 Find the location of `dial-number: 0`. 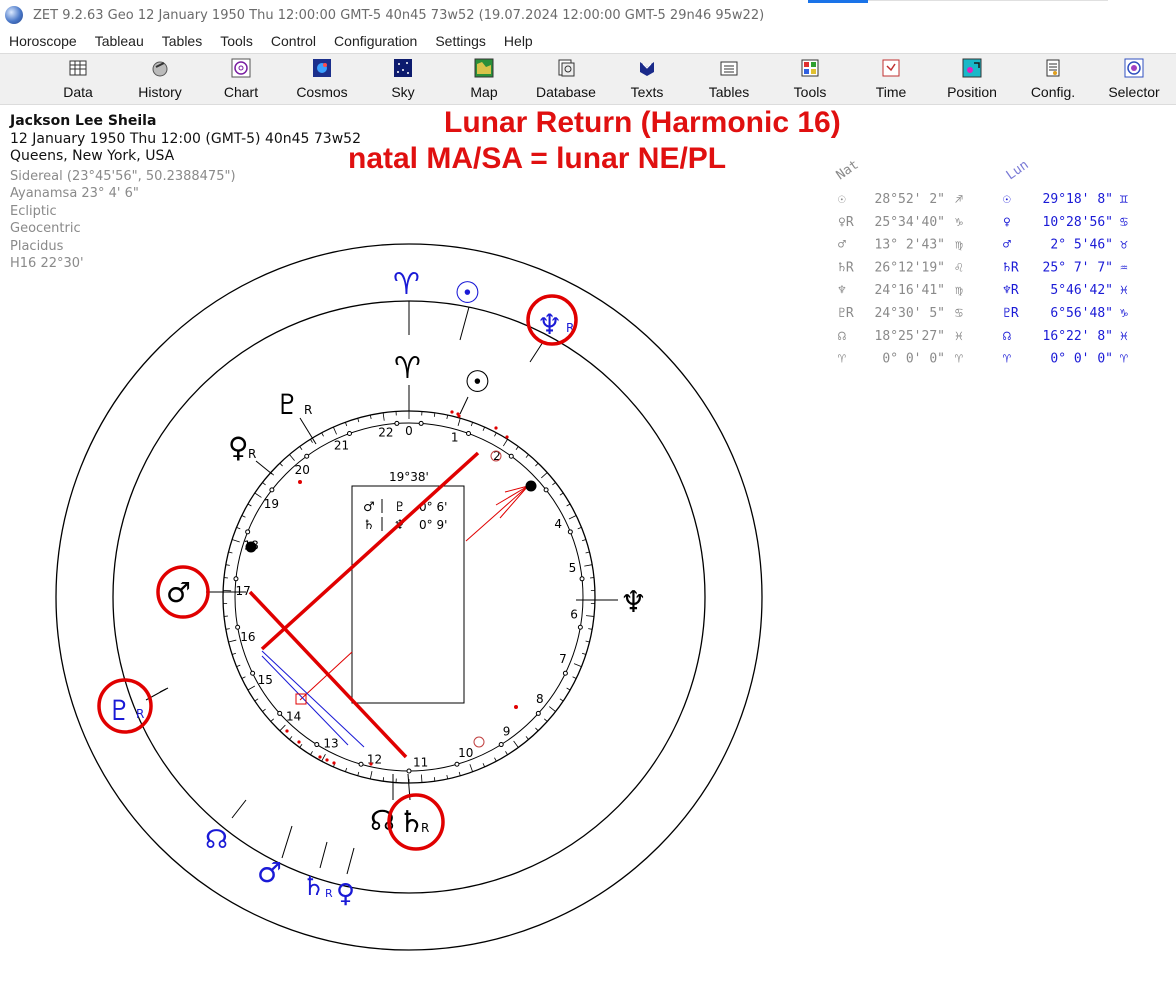

dial-number: 0 is located at coordinates (409, 431).